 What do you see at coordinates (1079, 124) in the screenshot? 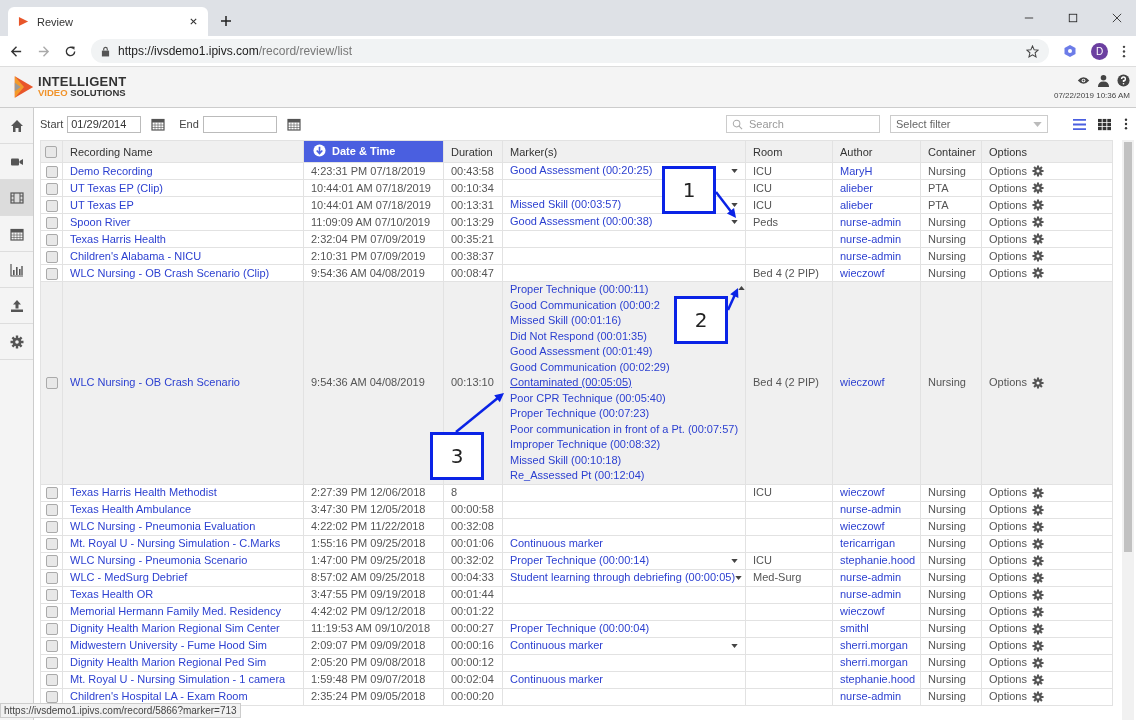
I see `list-view-icon` at bounding box center [1079, 124].